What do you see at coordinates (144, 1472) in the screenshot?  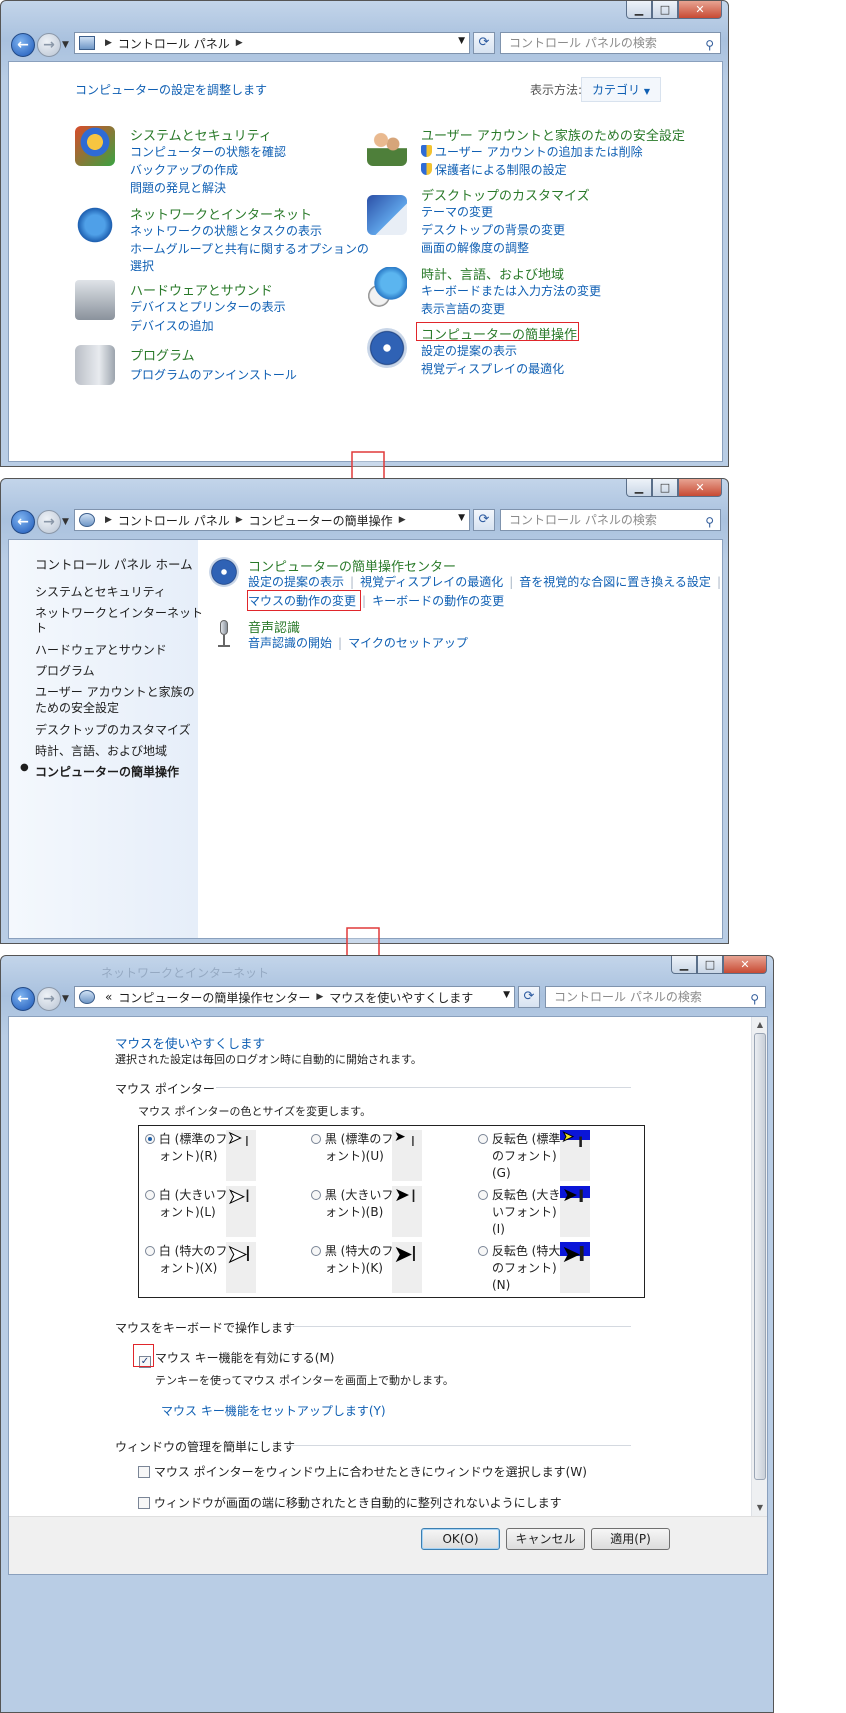 I see `hover-activate-checkbox` at bounding box center [144, 1472].